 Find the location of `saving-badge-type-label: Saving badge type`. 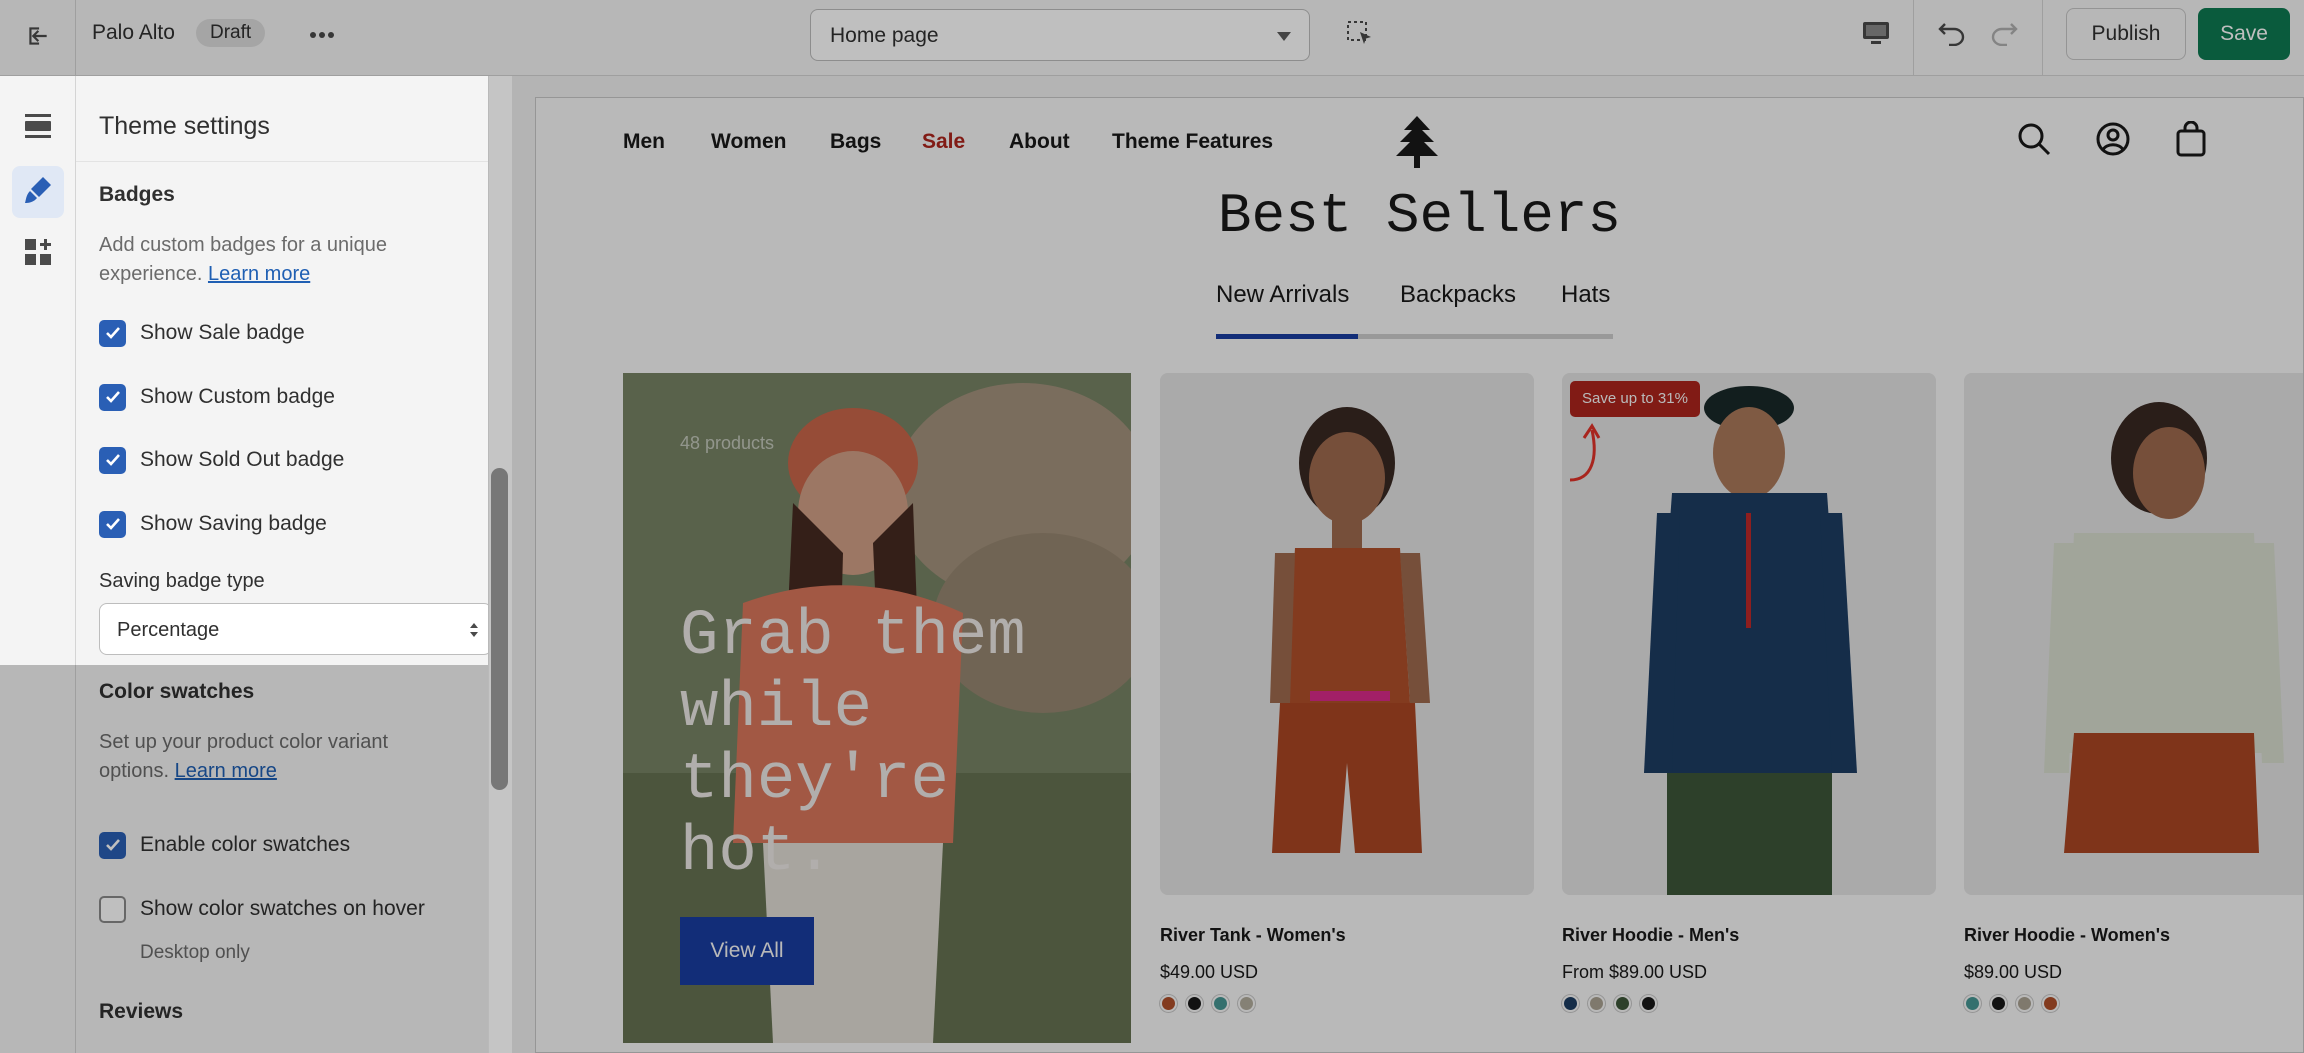

saving-badge-type-label: Saving badge type is located at coordinates (182, 581).